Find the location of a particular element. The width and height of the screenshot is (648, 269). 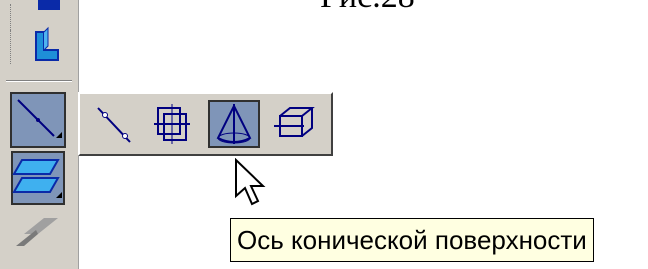

axis-two-planes-icon is located at coordinates (172, 124).